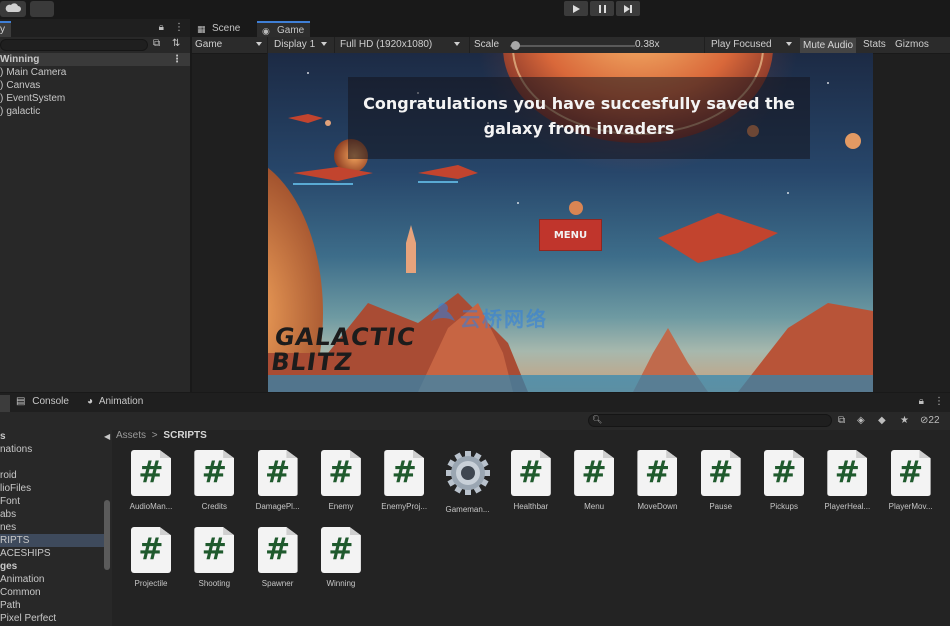  What do you see at coordinates (54, 618) in the screenshot?
I see `folder-tree-item: Pixel Perfect` at bounding box center [54, 618].